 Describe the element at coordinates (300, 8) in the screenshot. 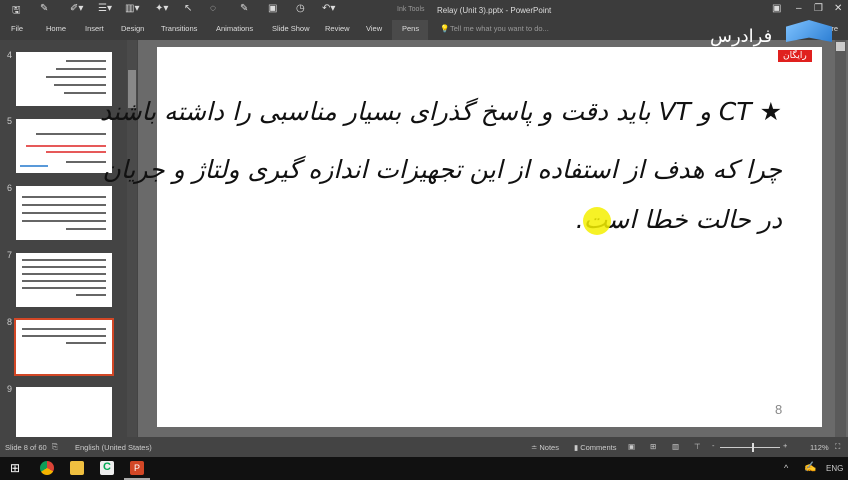

I see `replay-icon: ◷` at that location.